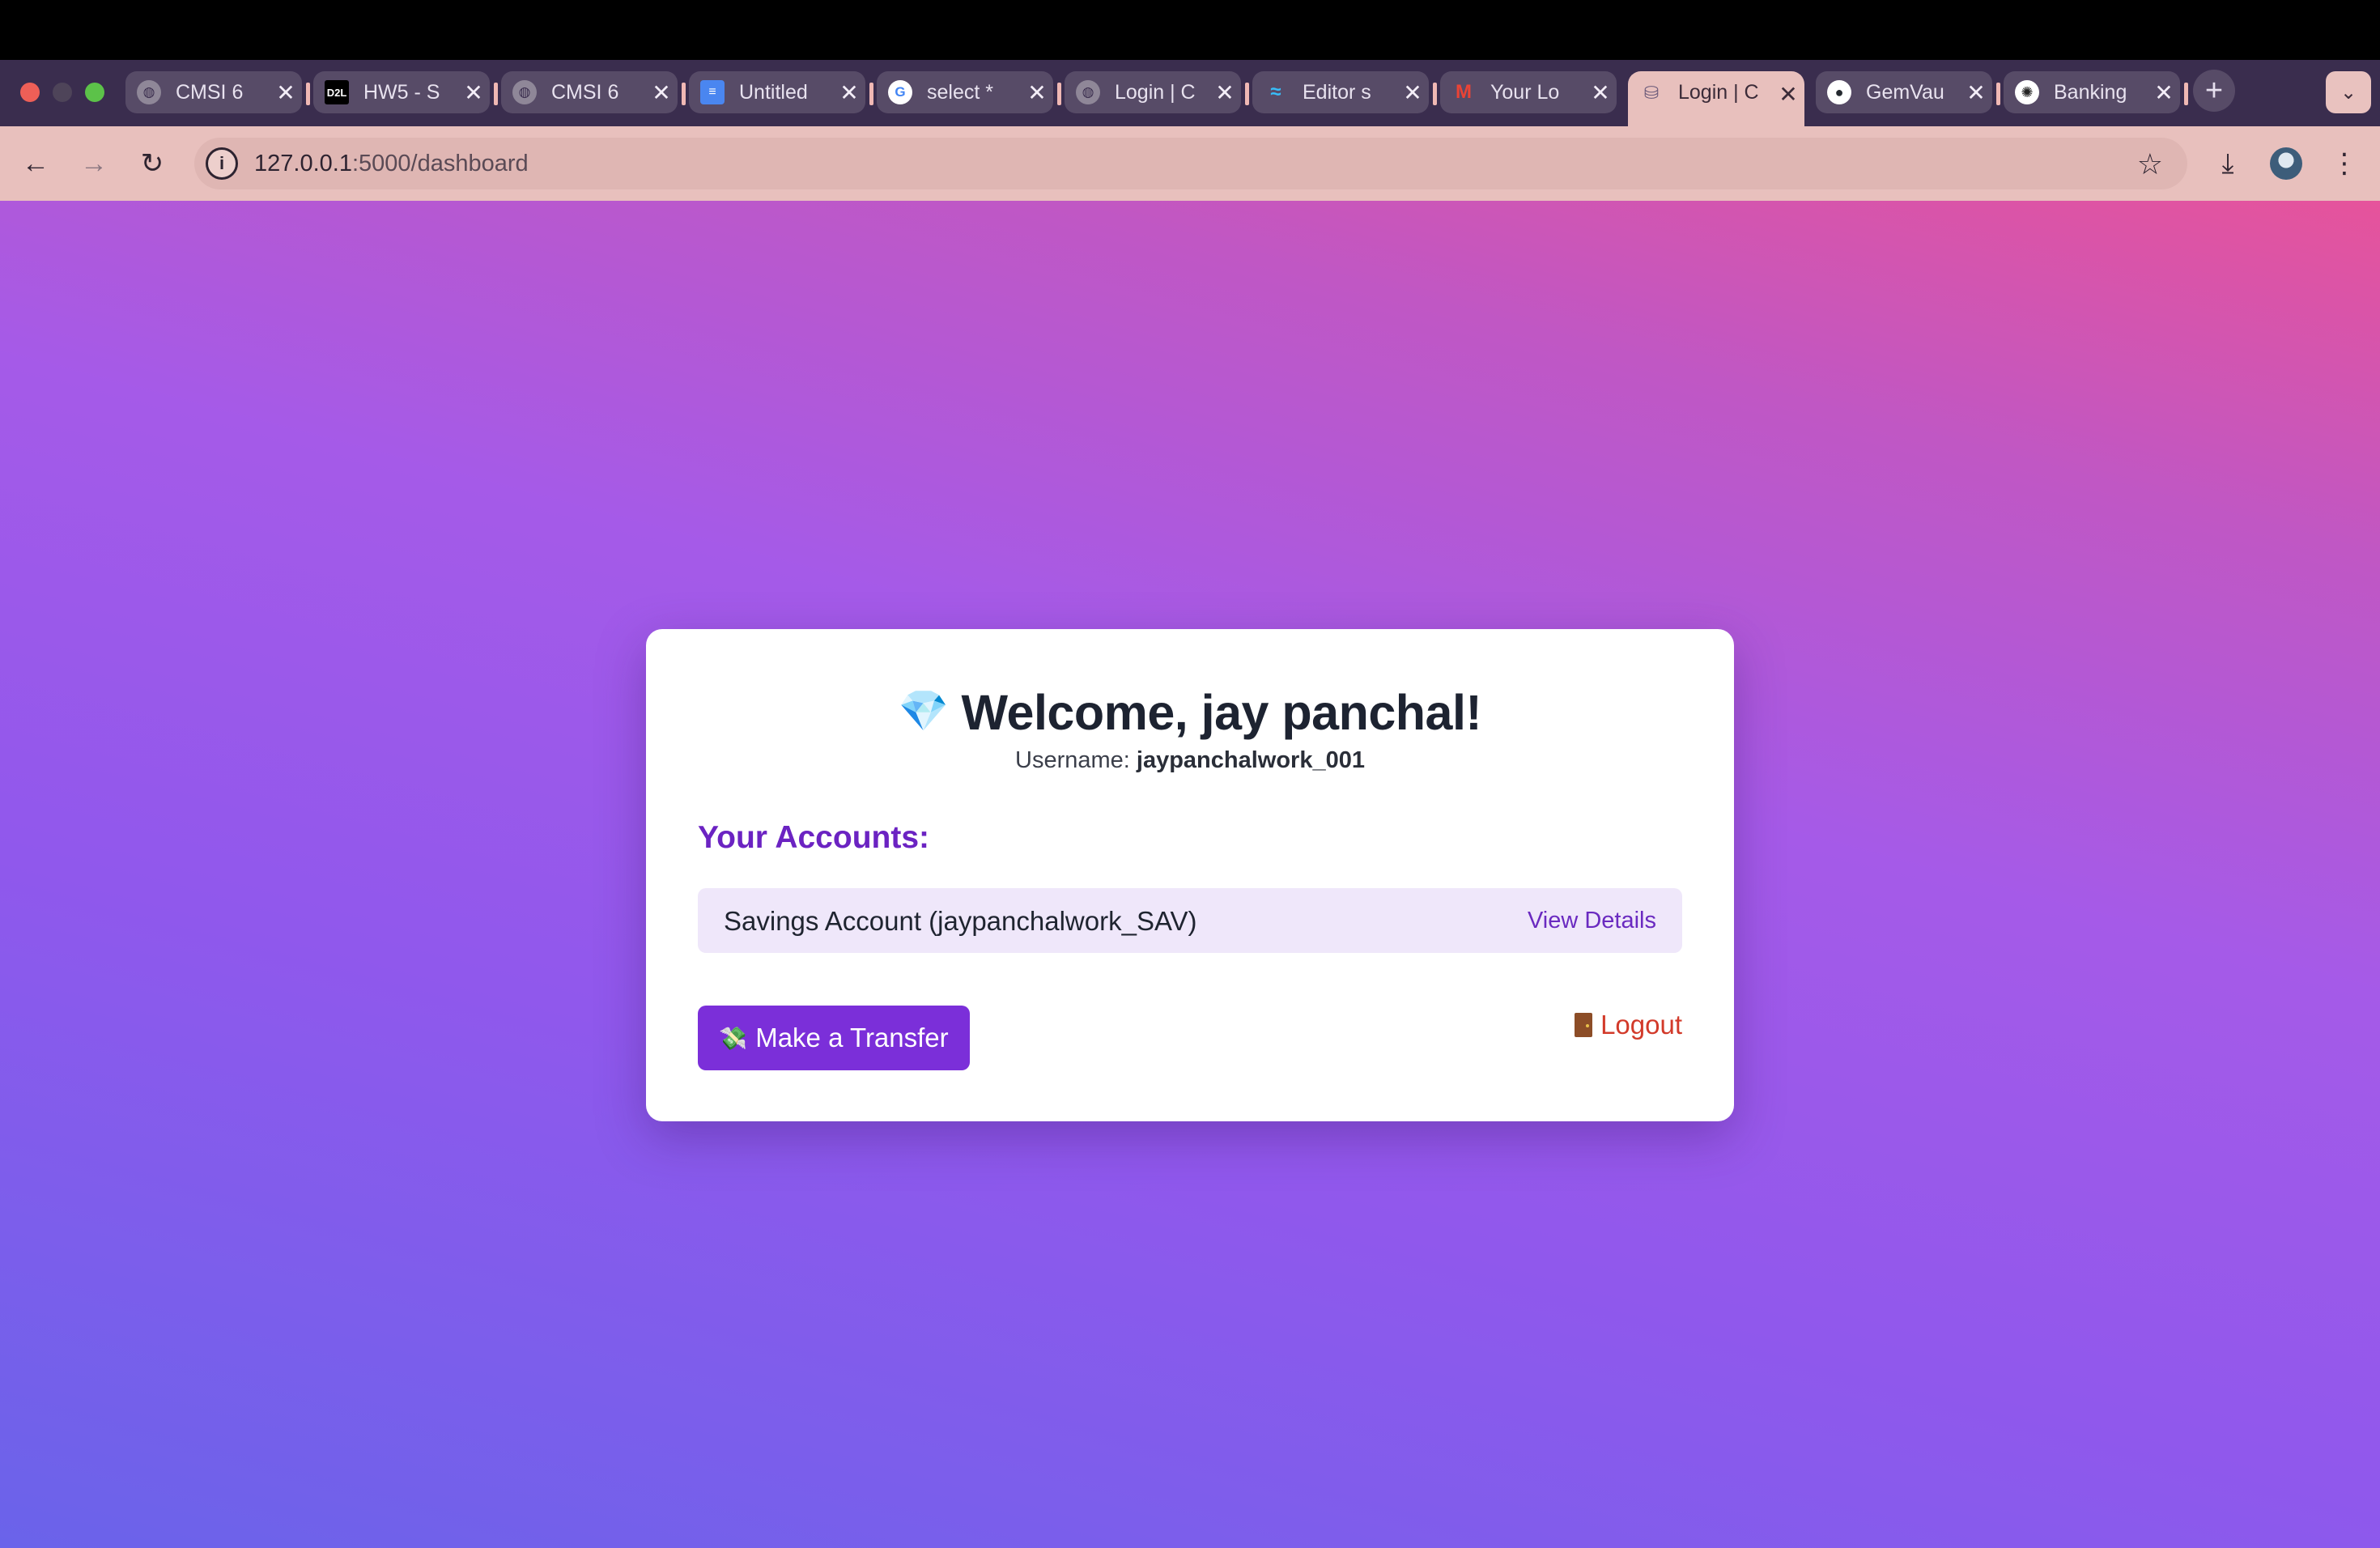 Image resolution: width=2380 pixels, height=1548 pixels. I want to click on close-window-button, so click(30, 92).